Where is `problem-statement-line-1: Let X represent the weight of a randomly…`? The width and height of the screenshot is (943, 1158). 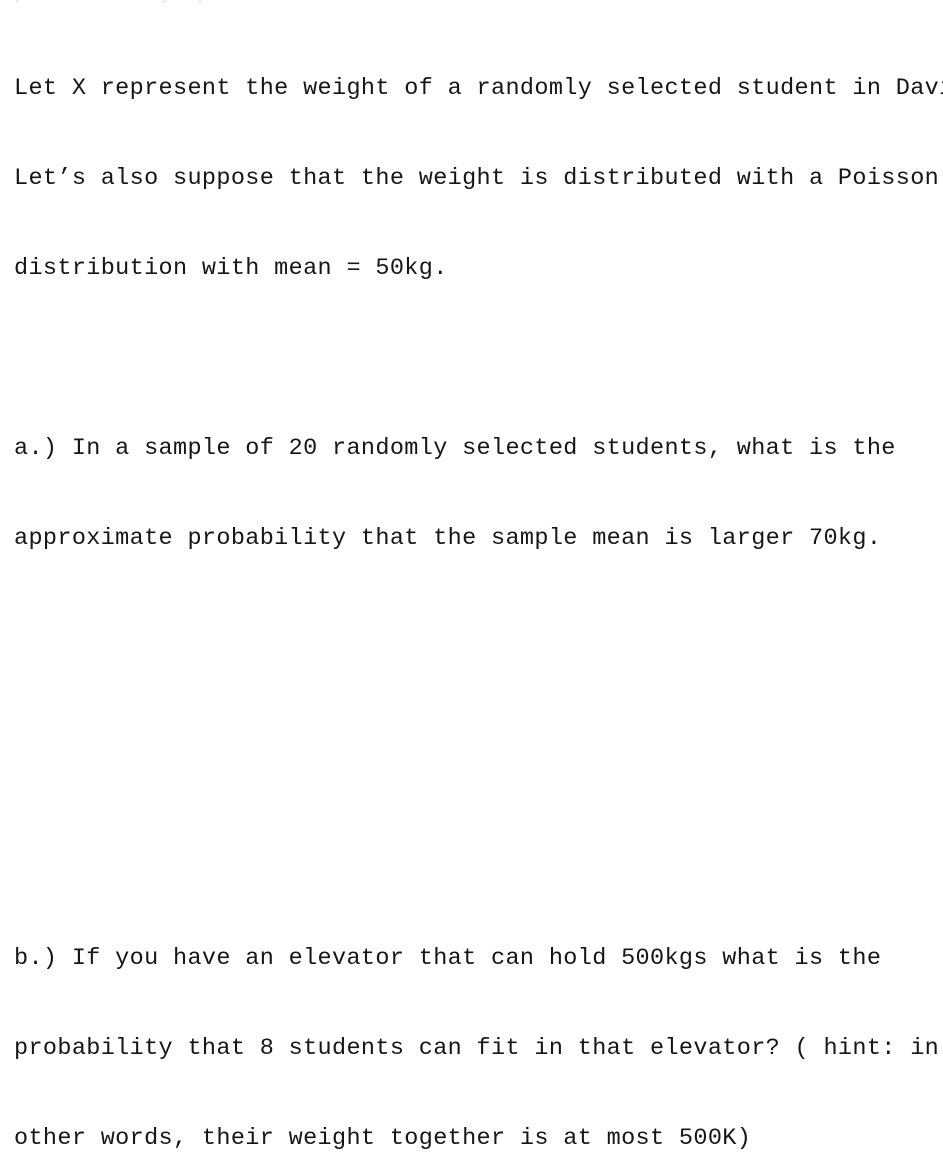 problem-statement-line-1: Let X represent the weight of a randomly… is located at coordinates (478, 88).